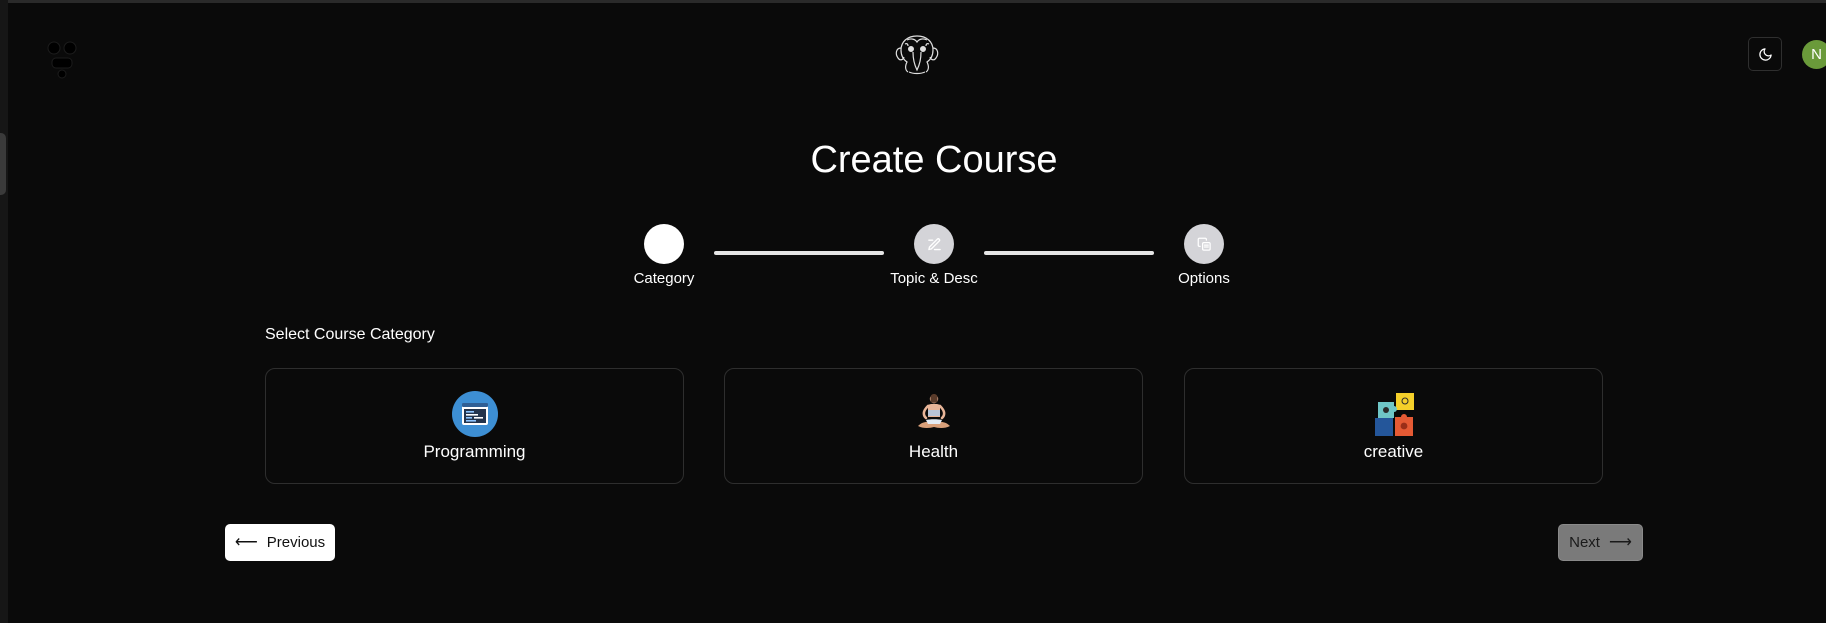  Describe the element at coordinates (934, 160) in the screenshot. I see `page-title: Create Course` at that location.